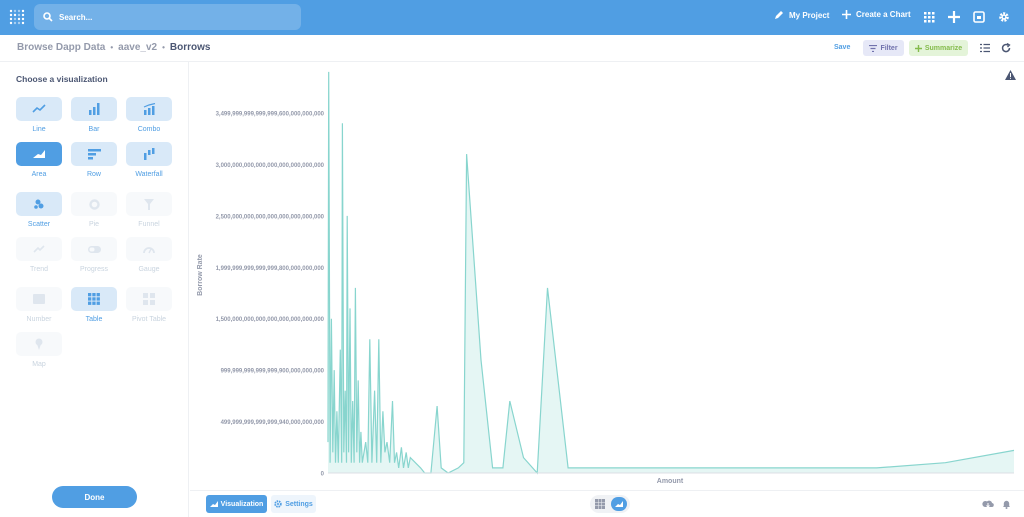  I want to click on summarize-label: Summarize, so click(943, 48).